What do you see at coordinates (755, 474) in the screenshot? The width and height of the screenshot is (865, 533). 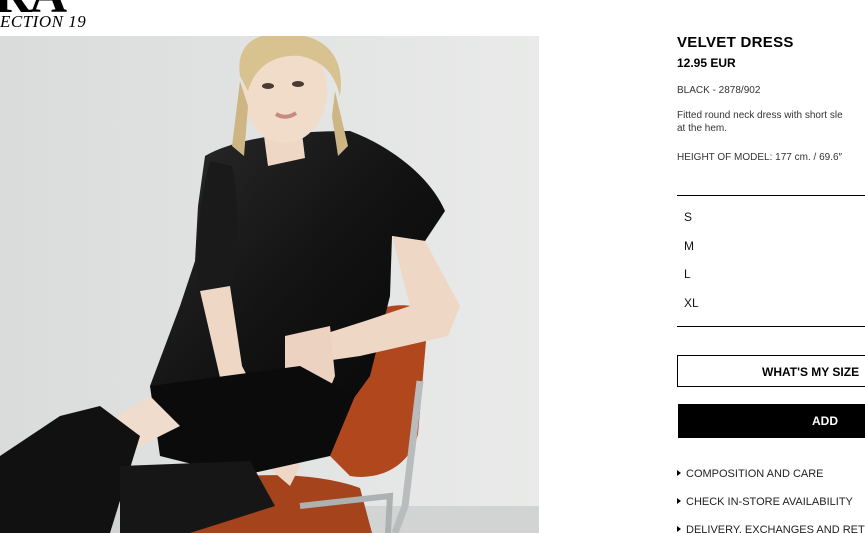 I see `link-label: COMPOSITION AND CARE` at bounding box center [755, 474].